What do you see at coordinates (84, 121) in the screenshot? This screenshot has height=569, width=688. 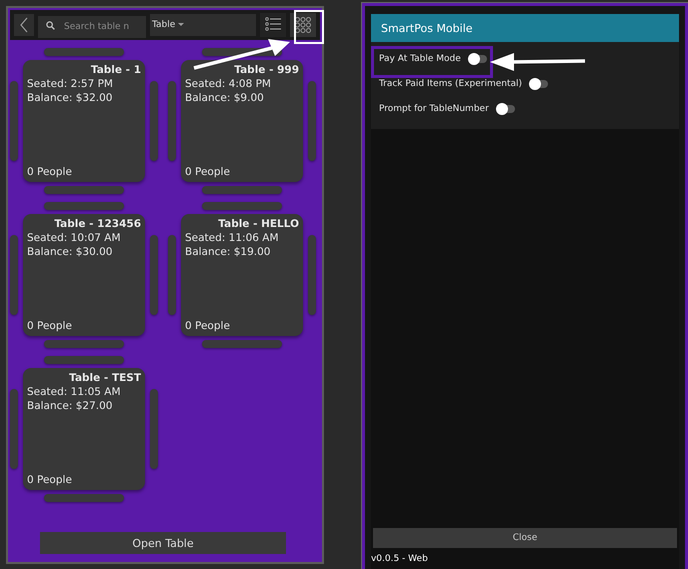 I see `table-card: Table - 1 Seated: 2:57 PM Balance: $32.00 0 People` at bounding box center [84, 121].